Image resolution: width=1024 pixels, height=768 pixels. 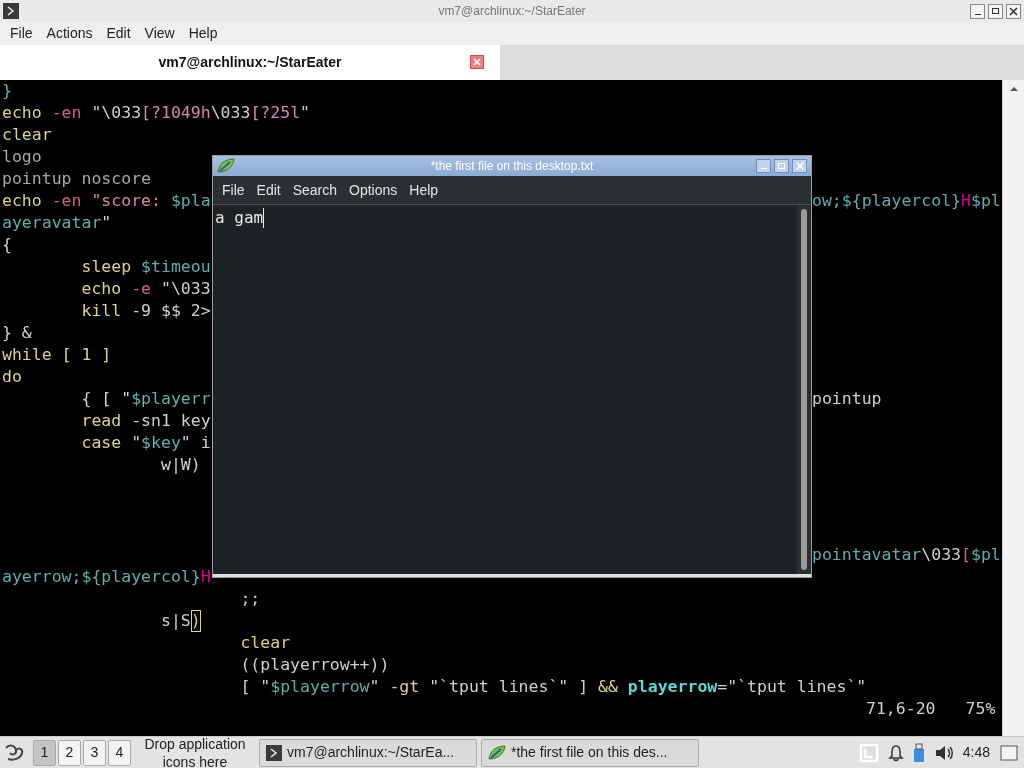 What do you see at coordinates (161, 443) in the screenshot?
I see `code-text: $key` at bounding box center [161, 443].